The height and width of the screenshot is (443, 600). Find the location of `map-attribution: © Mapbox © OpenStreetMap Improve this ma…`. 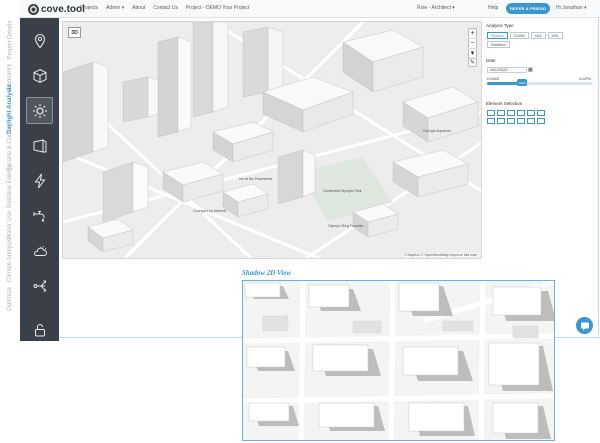

map-attribution: © Mapbox © OpenStreetMap Improve this ma… is located at coordinates (440, 255).